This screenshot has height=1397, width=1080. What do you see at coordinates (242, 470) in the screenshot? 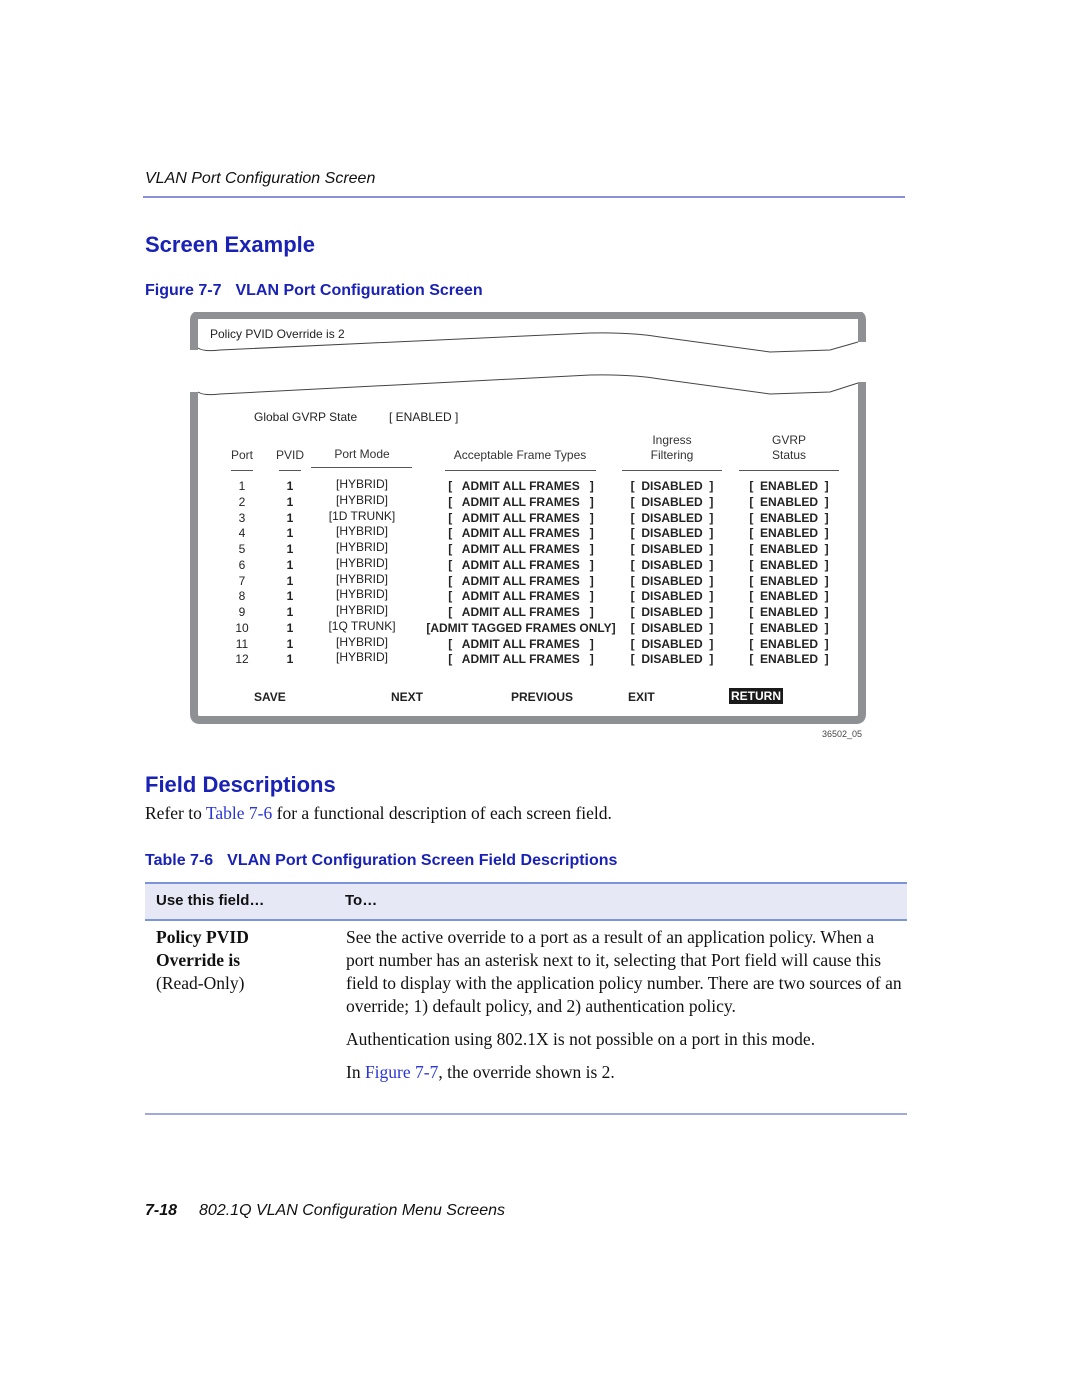
I see `underline-port` at bounding box center [242, 470].